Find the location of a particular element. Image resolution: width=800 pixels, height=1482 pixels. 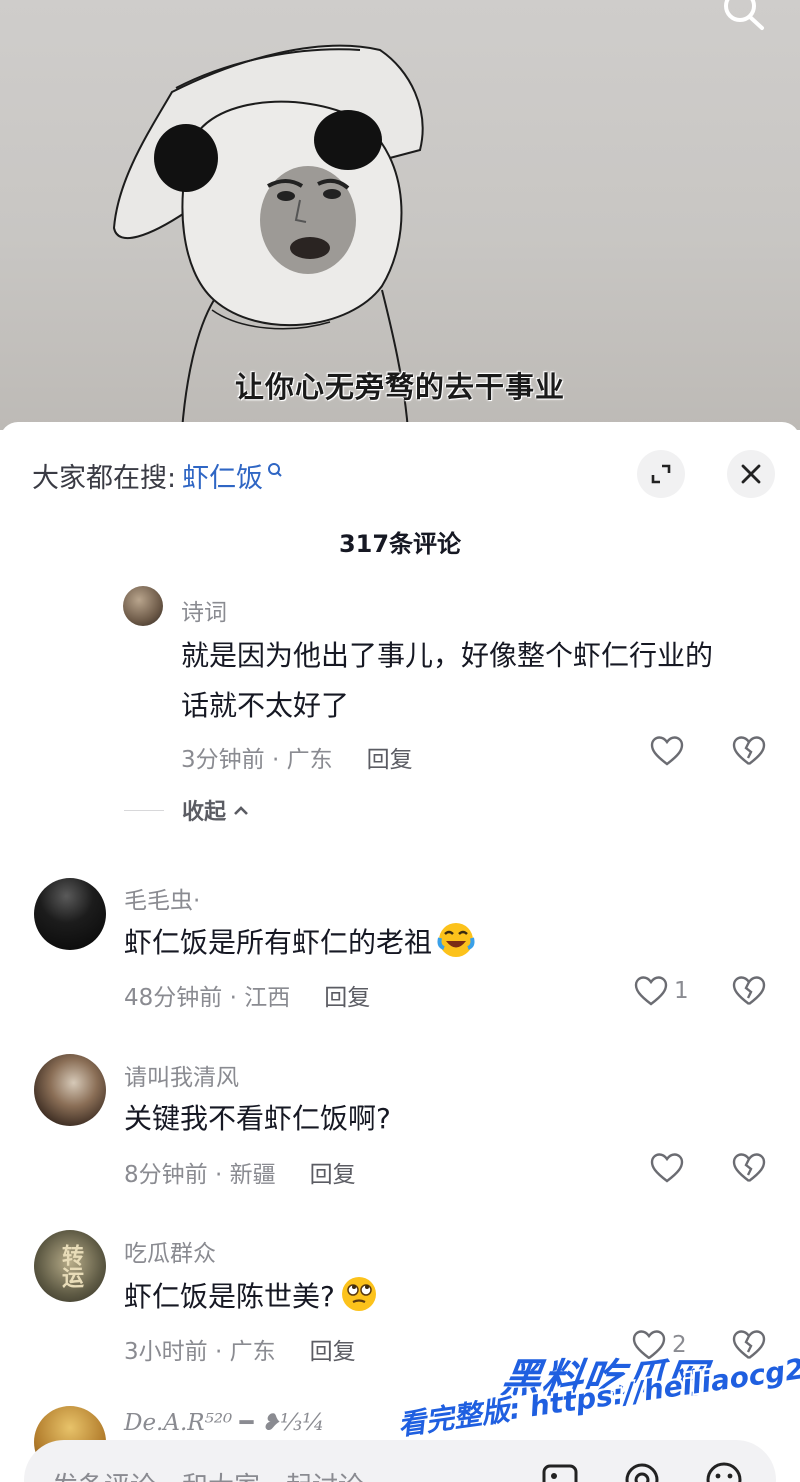

comment-meta: 8分钟前 · 新疆 回复 is located at coordinates (240, 1172).